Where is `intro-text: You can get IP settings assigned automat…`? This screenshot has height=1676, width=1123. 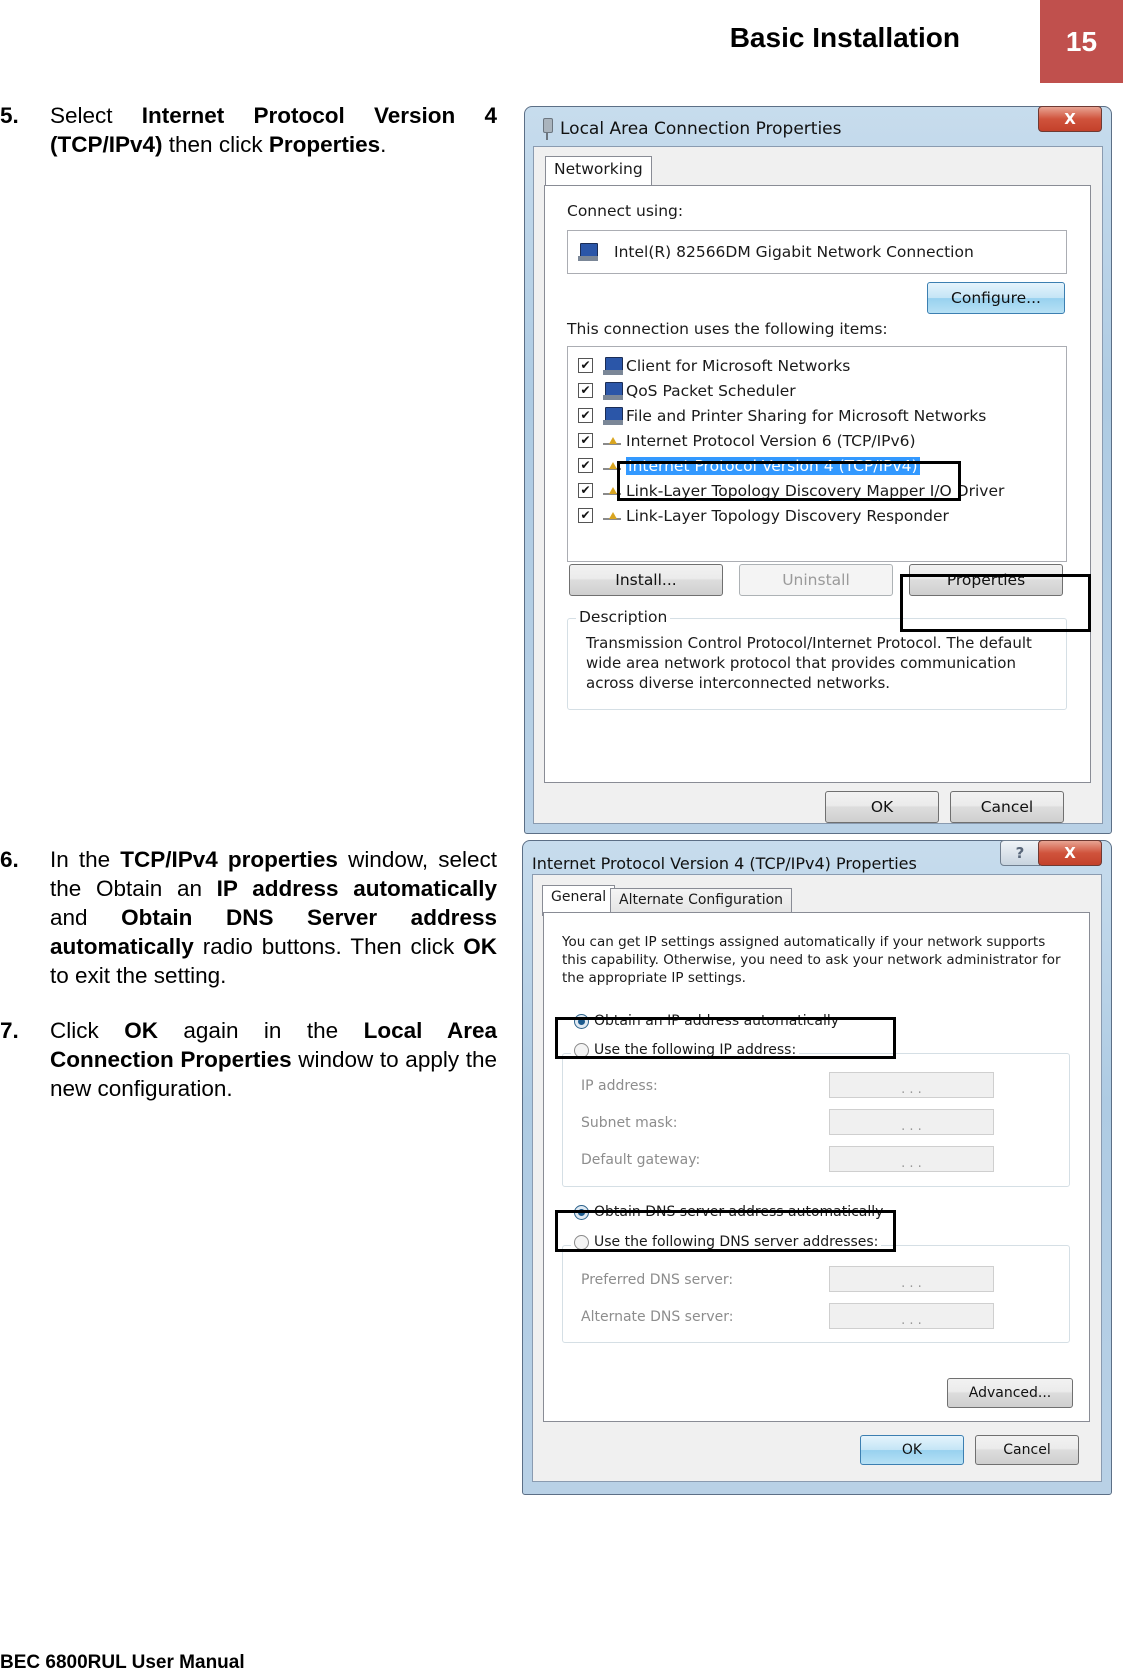 intro-text: You can get IP settings assigned automat… is located at coordinates (811, 960).